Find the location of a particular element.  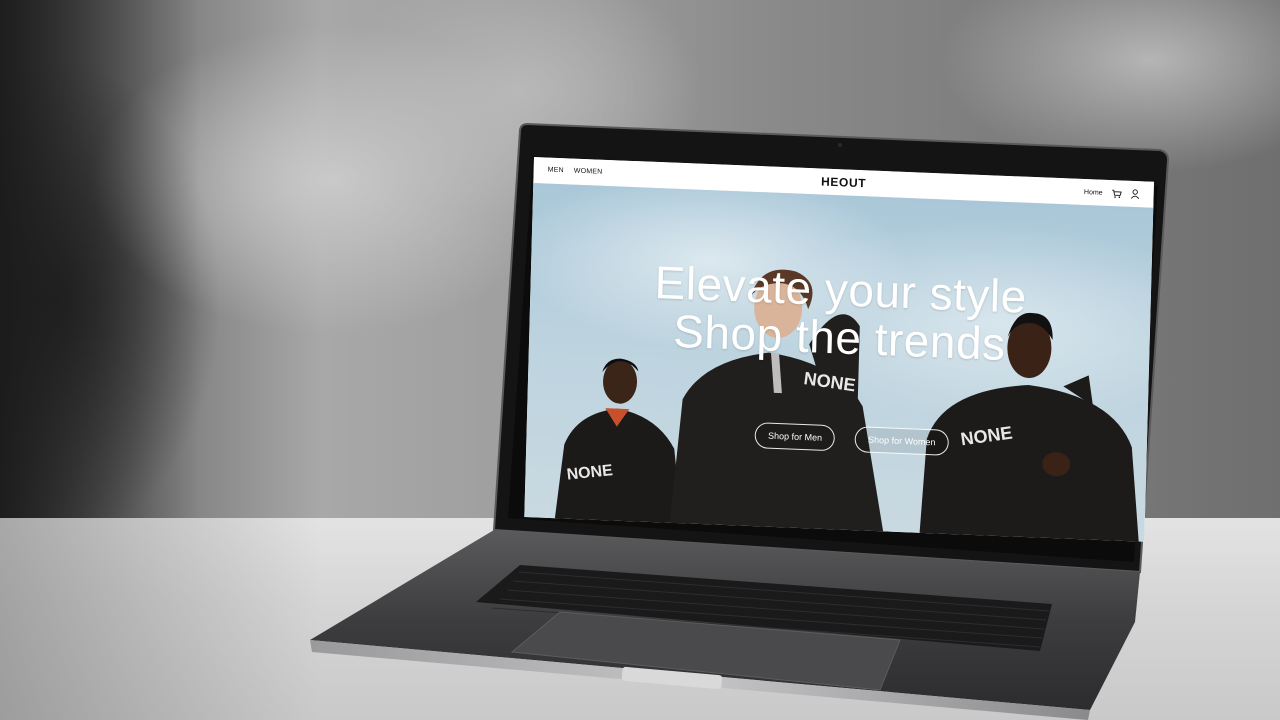

nav-link-home: Home is located at coordinates (1093, 193).